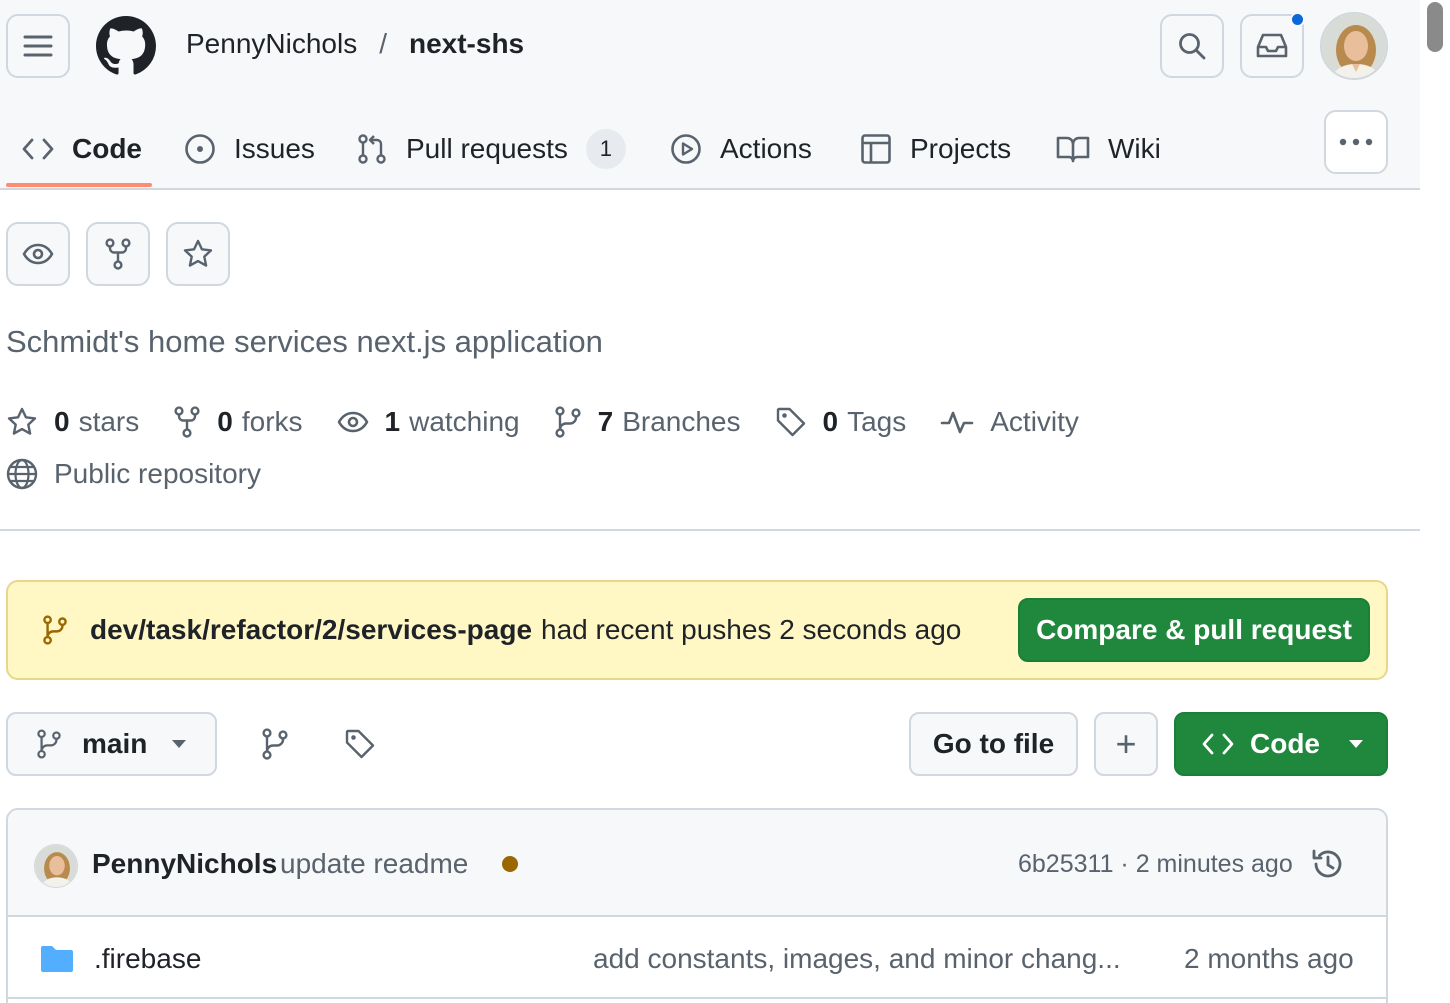 The width and height of the screenshot is (1450, 1003). Describe the element at coordinates (741, 149) in the screenshot. I see `tab-actions: Actions` at that location.